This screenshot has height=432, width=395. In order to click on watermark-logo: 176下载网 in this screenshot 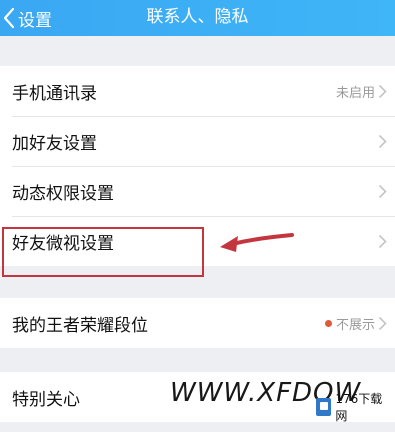, I will do `click(354, 407)`.